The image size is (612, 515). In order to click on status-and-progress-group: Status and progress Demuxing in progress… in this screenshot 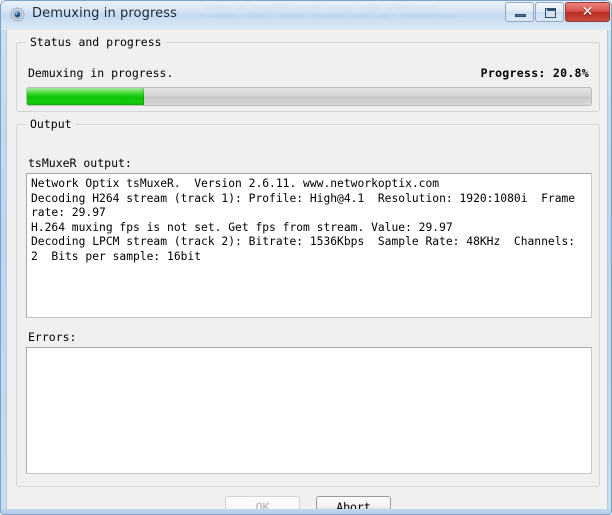, I will do `click(308, 73)`.